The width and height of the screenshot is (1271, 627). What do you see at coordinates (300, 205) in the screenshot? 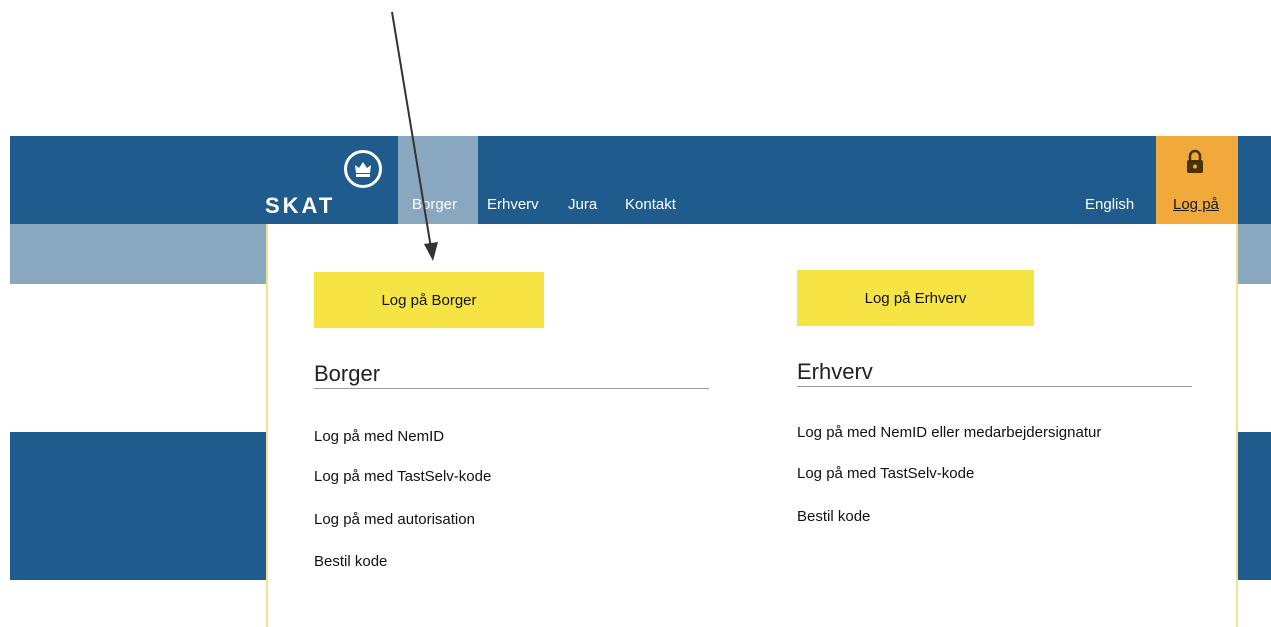
I see `logo-wordmark: SKAT` at bounding box center [300, 205].